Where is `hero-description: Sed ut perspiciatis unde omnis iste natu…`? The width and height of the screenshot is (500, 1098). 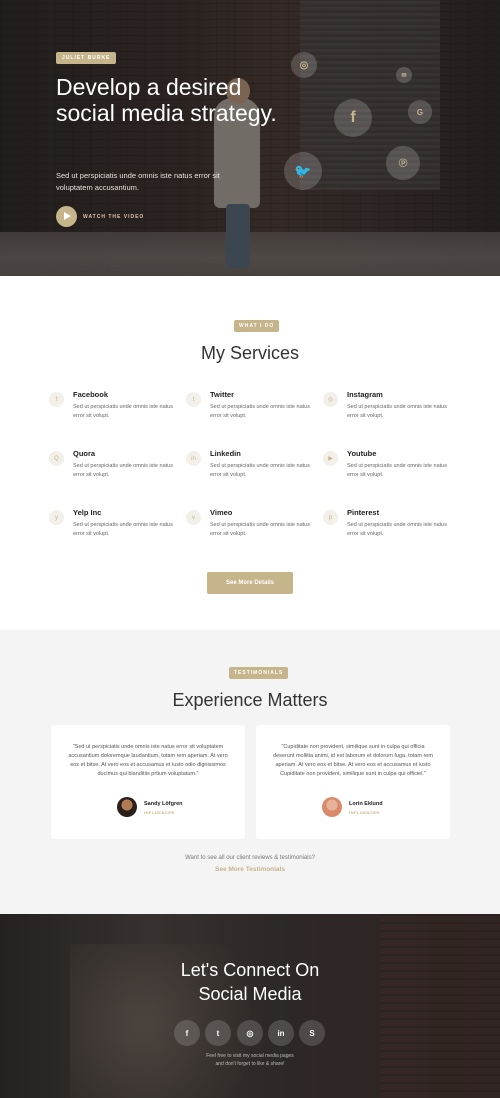
hero-description: Sed ut perspiciatis unde omnis iste natu… is located at coordinates (138, 181).